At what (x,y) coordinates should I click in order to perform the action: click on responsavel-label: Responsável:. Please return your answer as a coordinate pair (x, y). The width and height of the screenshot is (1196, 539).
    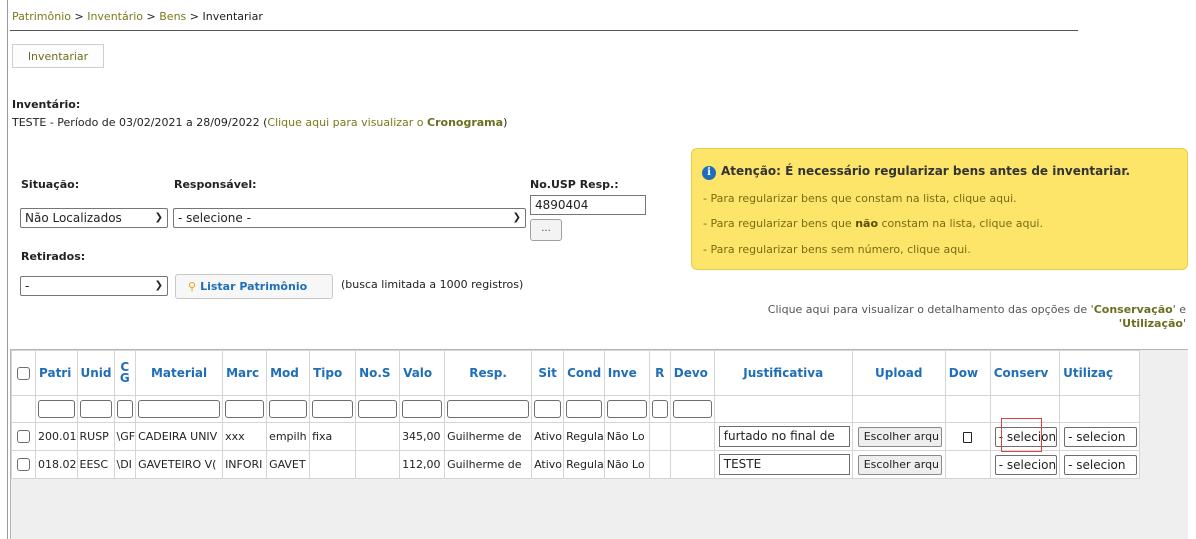
    Looking at the image, I should click on (215, 184).